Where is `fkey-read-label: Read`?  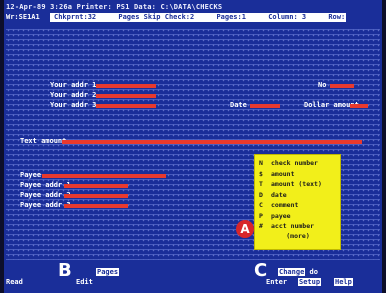
fkey-read-label: Read is located at coordinates (14, 282).